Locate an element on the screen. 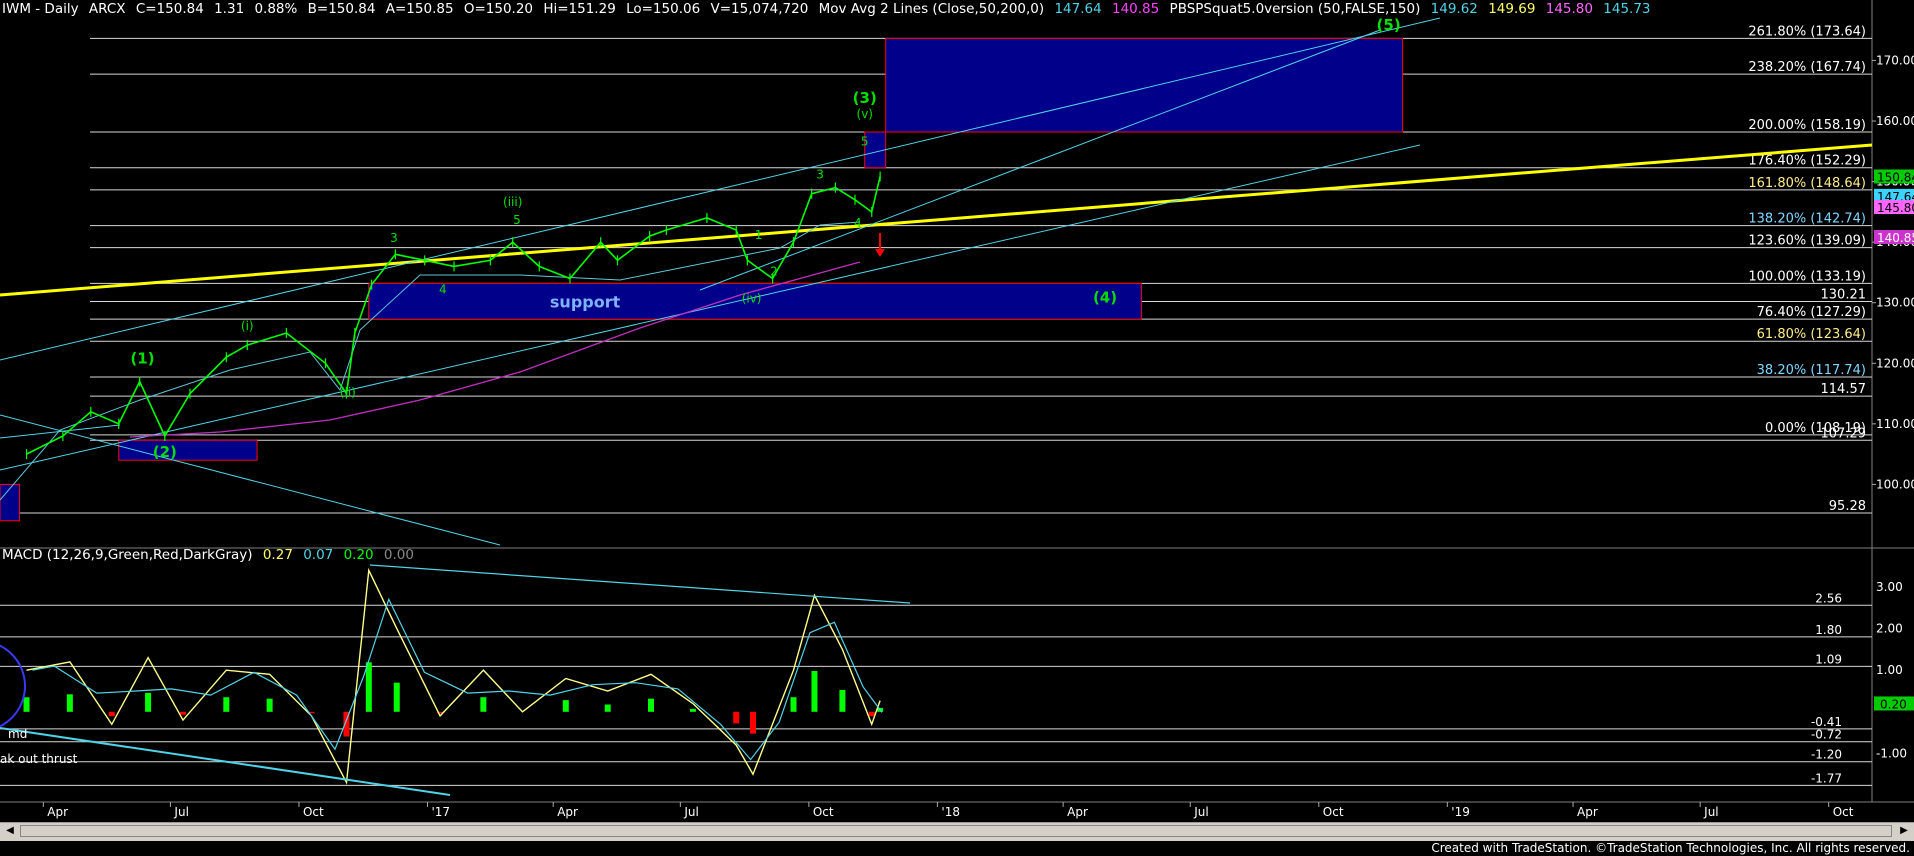 This screenshot has width=1914, height=856. ma-label: Mov Avg 2 Lines (Close,50,200,0) is located at coordinates (931, 9).